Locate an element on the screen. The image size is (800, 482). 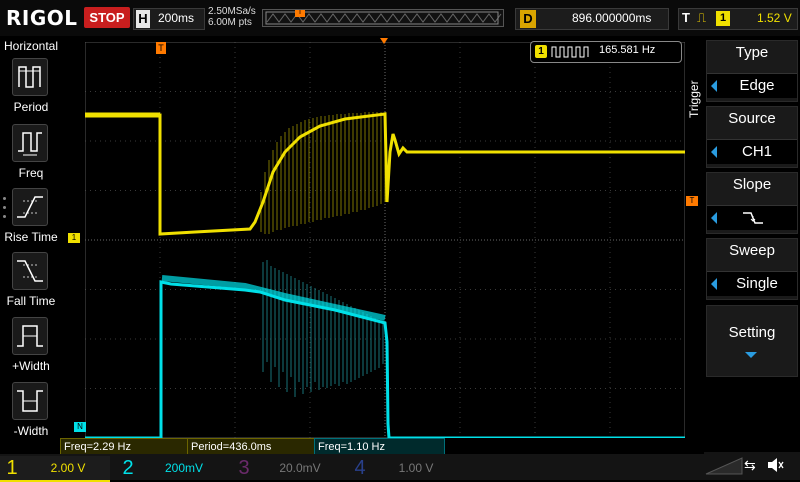
run-stop-status: STOP is located at coordinates (107, 17).